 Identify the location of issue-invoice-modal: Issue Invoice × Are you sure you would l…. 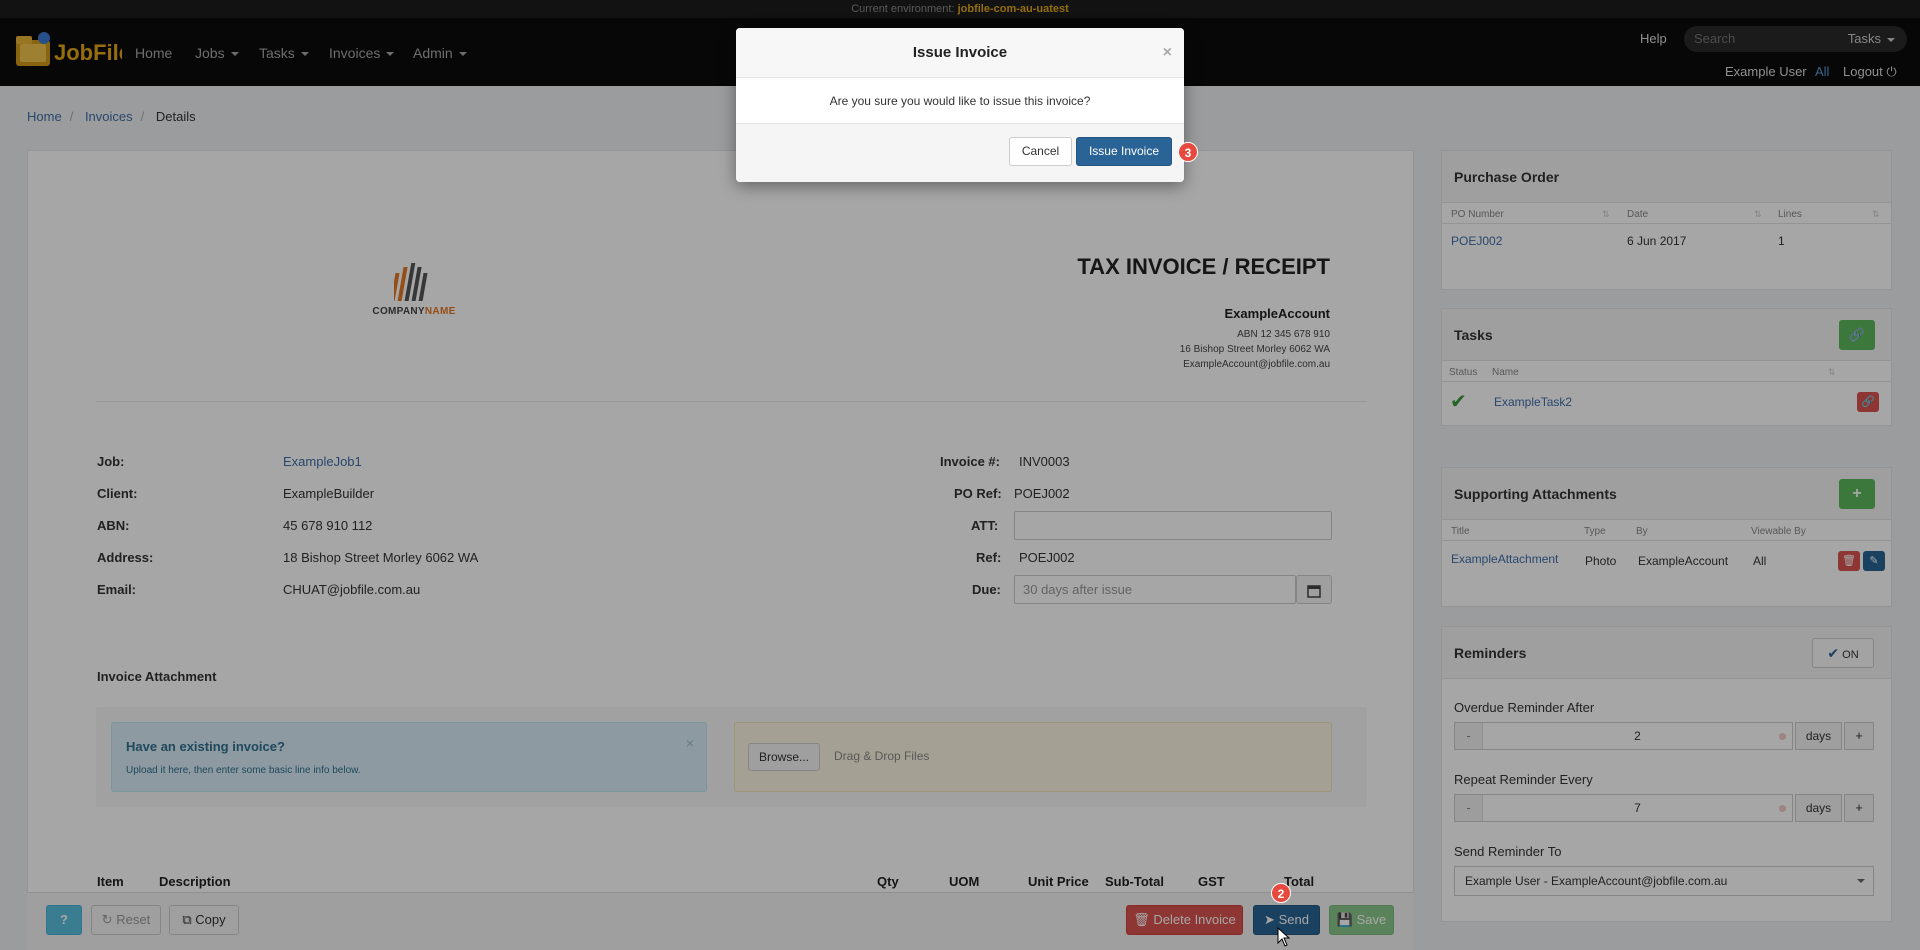
(960, 105).